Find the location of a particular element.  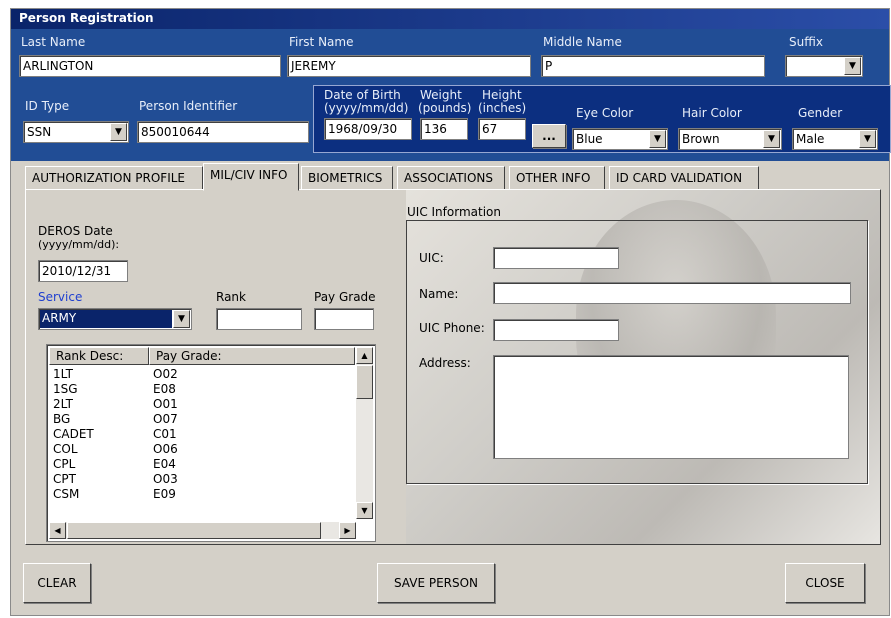

pay-grade-cell: O03 is located at coordinates (165, 479).